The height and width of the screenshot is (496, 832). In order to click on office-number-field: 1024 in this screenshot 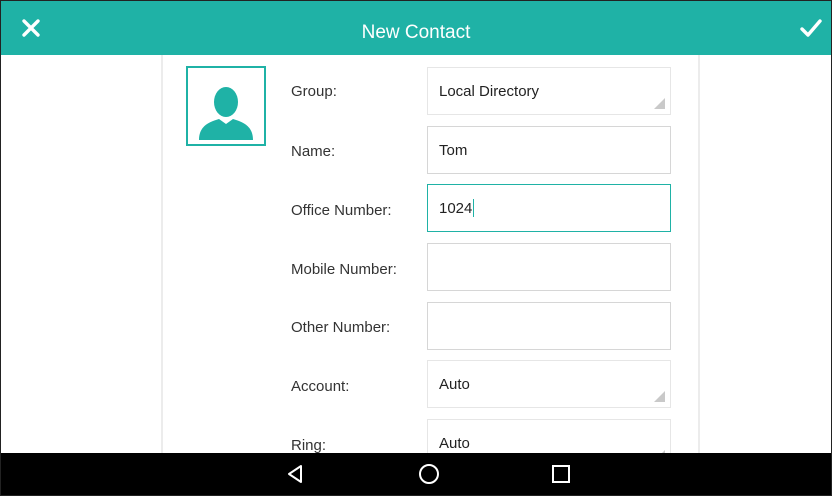, I will do `click(549, 208)`.